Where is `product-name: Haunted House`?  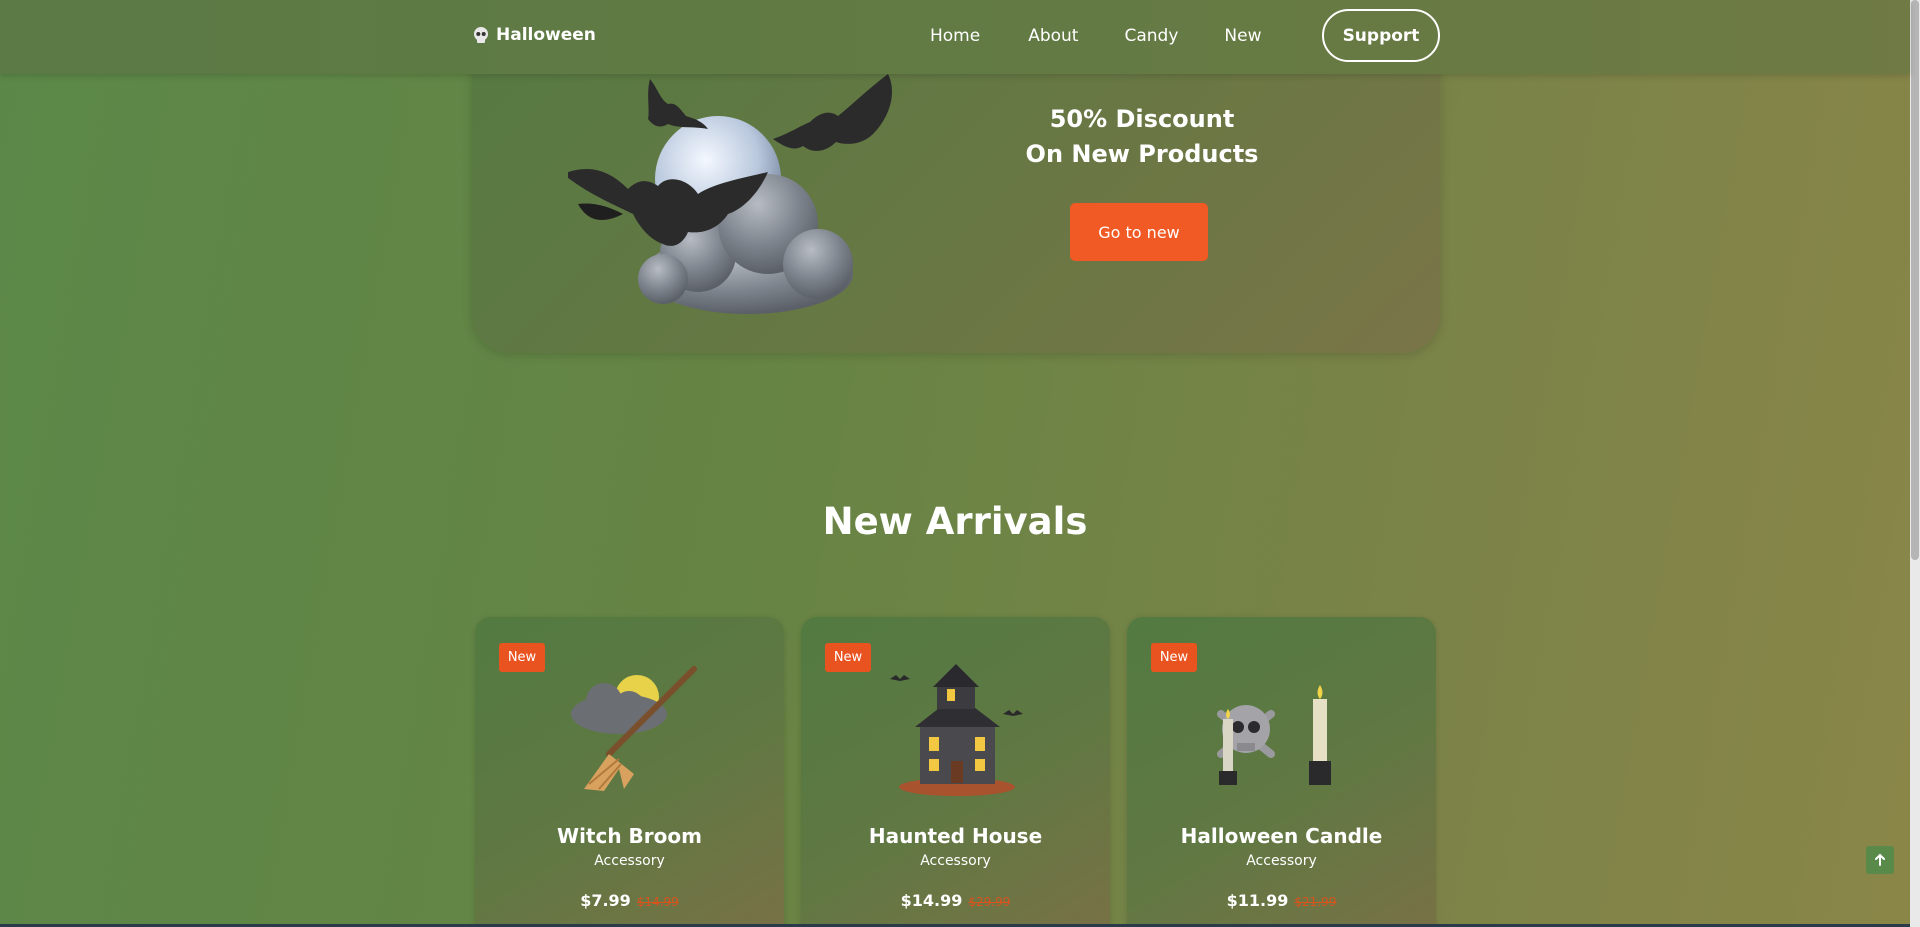 product-name: Haunted House is located at coordinates (955, 836).